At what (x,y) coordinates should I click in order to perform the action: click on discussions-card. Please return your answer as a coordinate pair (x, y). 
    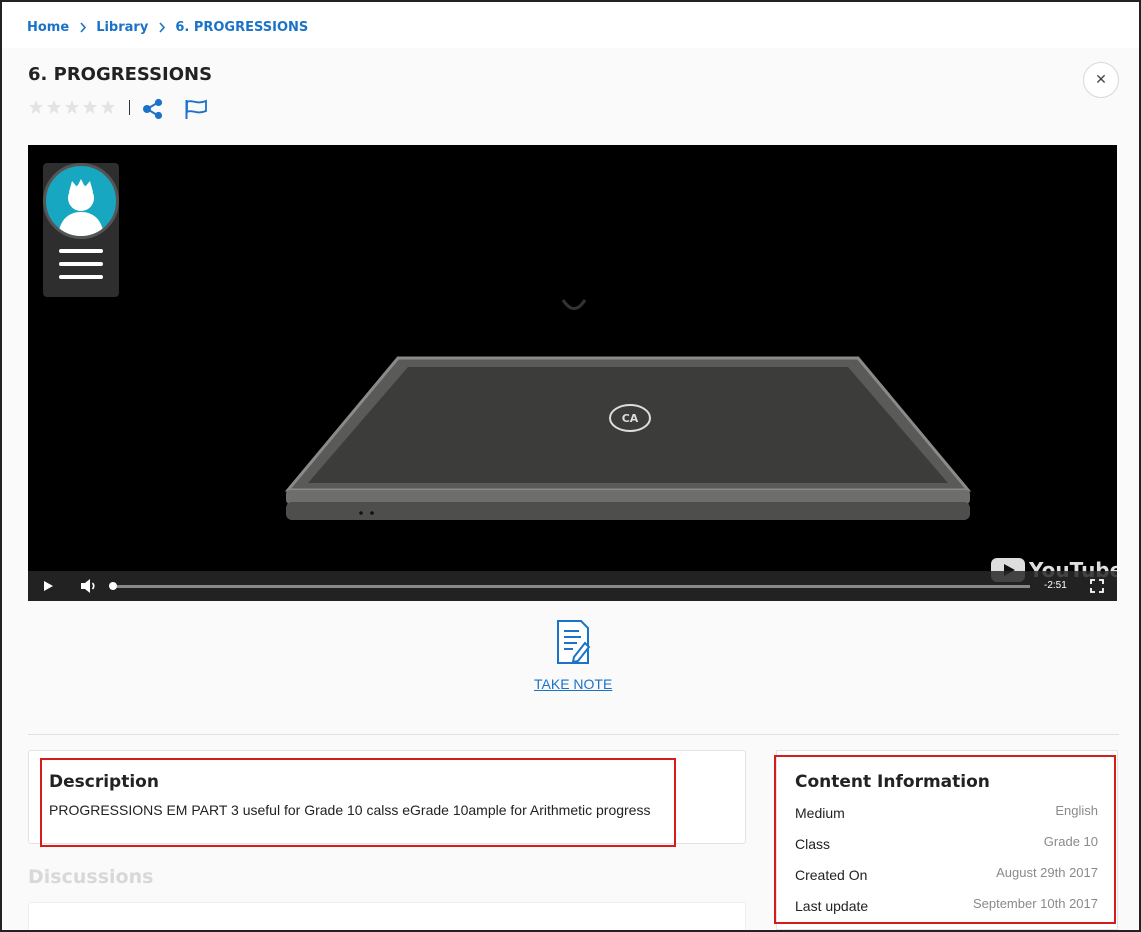
    Looking at the image, I should click on (387, 917).